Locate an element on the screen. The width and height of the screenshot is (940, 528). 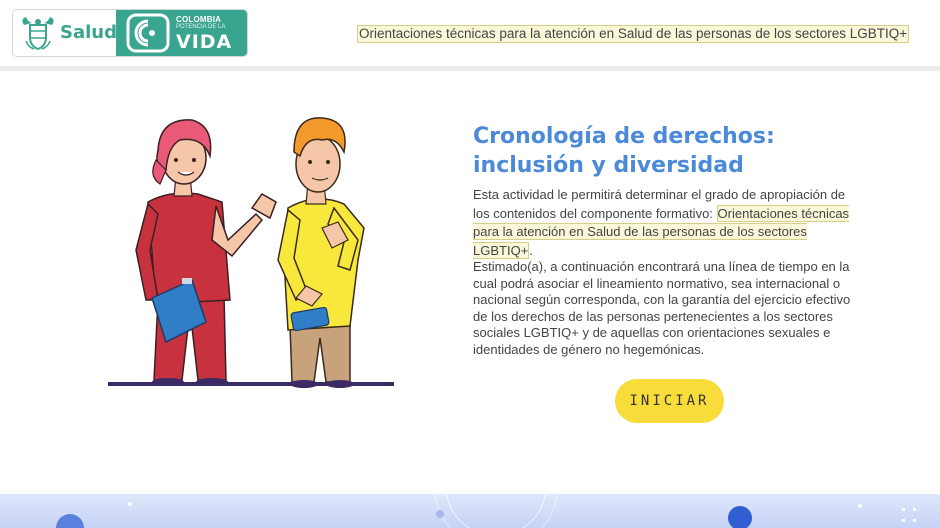
decorative-footer-band is located at coordinates (470, 511).